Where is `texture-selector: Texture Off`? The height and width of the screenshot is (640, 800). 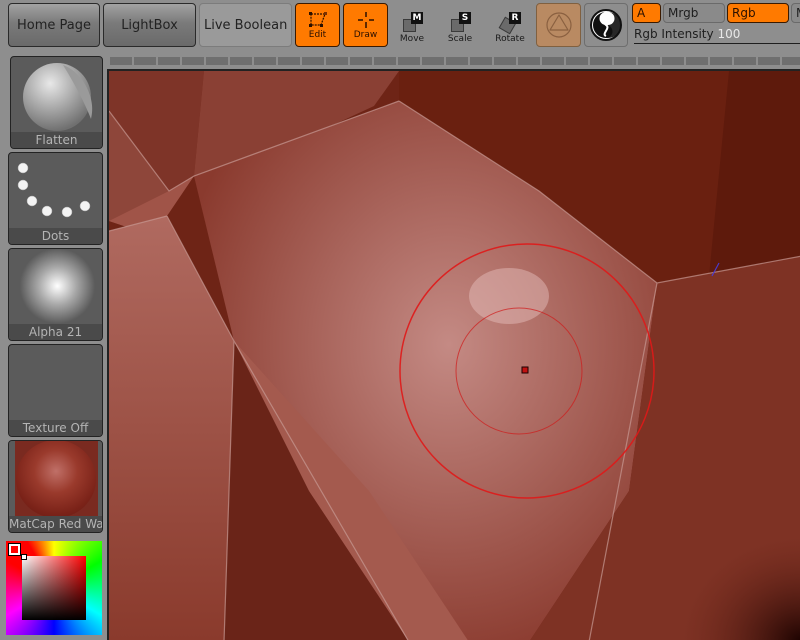
texture-selector: Texture Off is located at coordinates (55, 390).